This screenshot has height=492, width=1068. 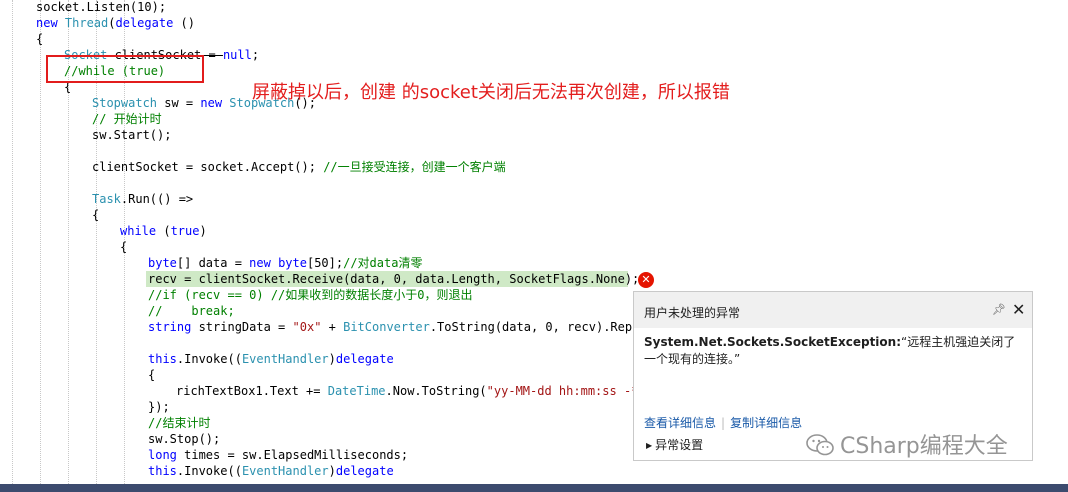 What do you see at coordinates (649, 445) in the screenshot?
I see `expand-triangle-icon: ▶` at bounding box center [649, 445].